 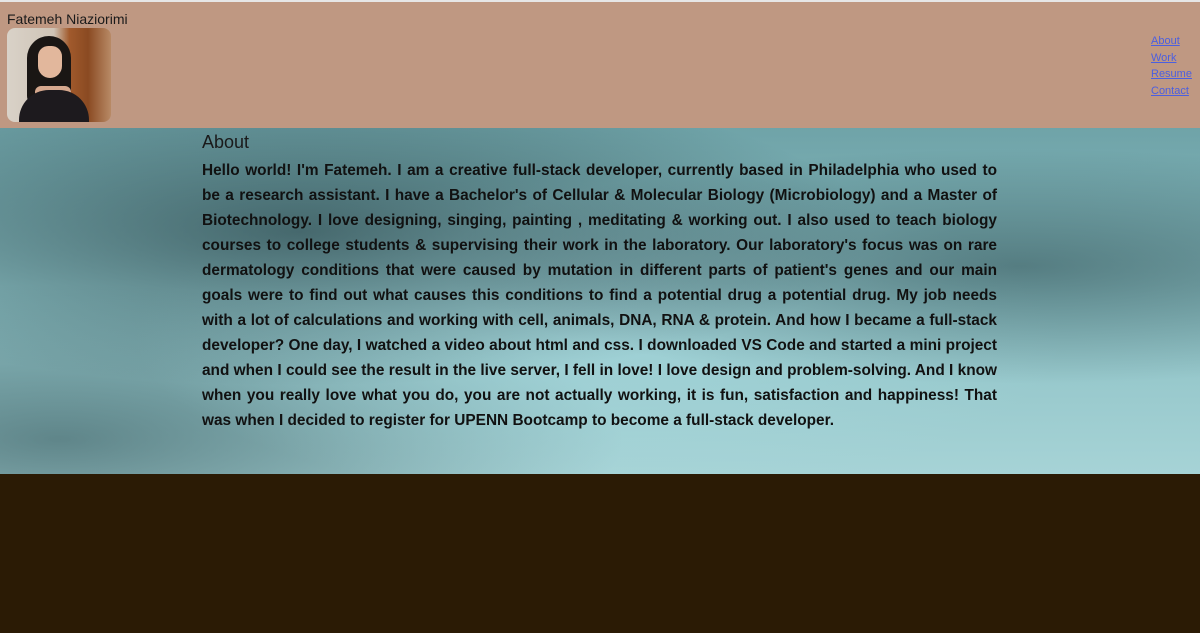 What do you see at coordinates (1171, 41) in the screenshot?
I see `nav-link-about: About` at bounding box center [1171, 41].